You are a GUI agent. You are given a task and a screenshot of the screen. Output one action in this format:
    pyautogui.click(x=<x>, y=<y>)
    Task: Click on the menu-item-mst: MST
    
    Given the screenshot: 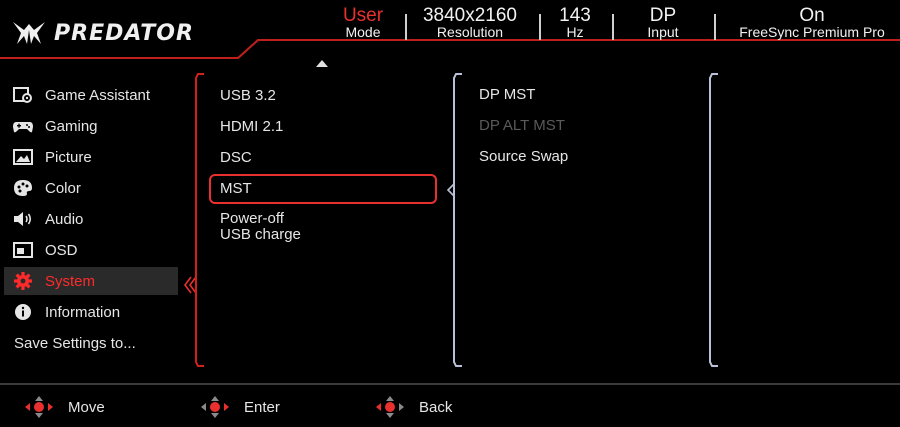 What is the action you would take?
    pyautogui.click(x=236, y=189)
    